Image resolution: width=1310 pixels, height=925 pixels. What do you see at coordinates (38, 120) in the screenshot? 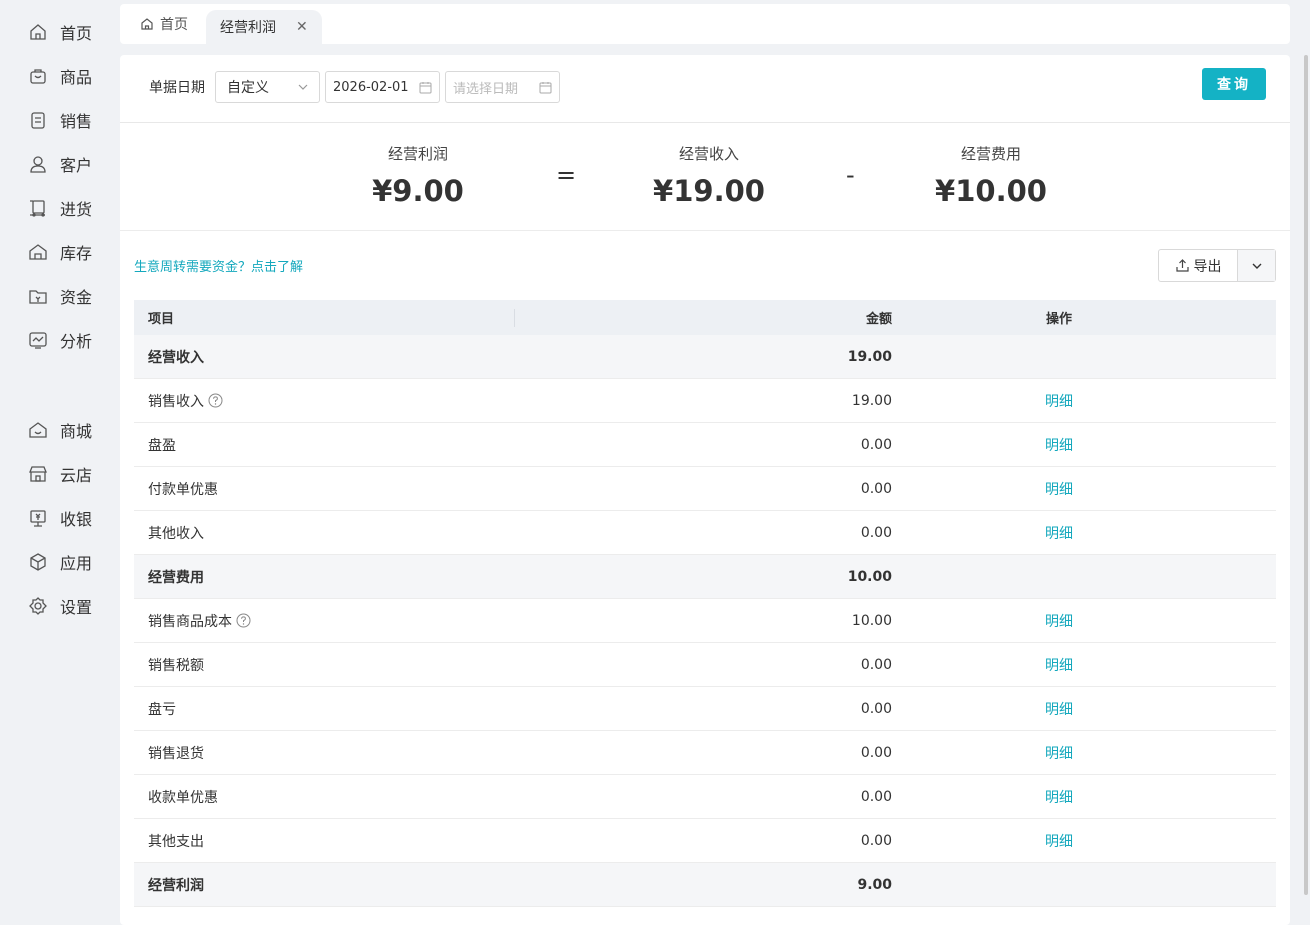
I see `clipboard-icon` at bounding box center [38, 120].